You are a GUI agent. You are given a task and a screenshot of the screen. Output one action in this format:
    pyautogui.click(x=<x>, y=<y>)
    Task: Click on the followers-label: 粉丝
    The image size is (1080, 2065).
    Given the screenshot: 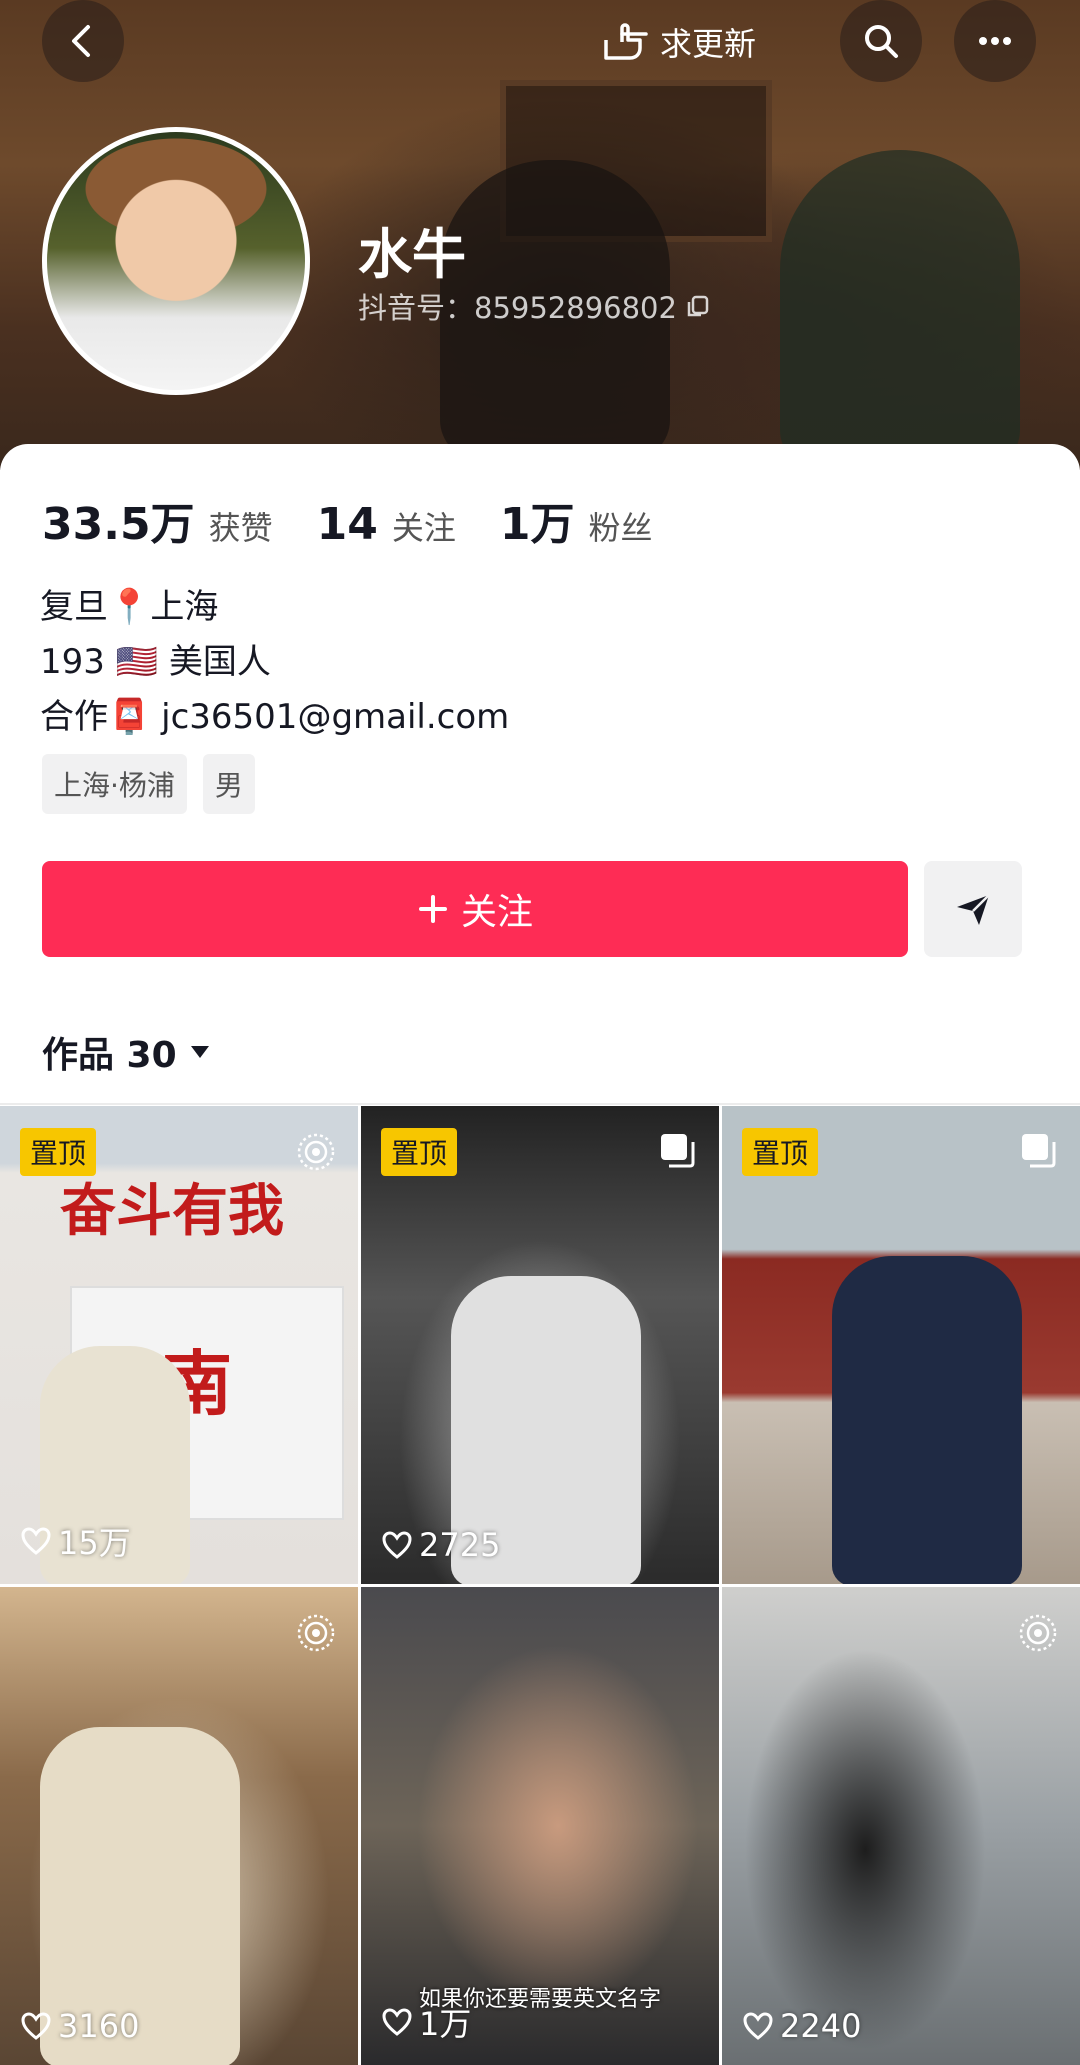 What is the action you would take?
    pyautogui.click(x=620, y=526)
    